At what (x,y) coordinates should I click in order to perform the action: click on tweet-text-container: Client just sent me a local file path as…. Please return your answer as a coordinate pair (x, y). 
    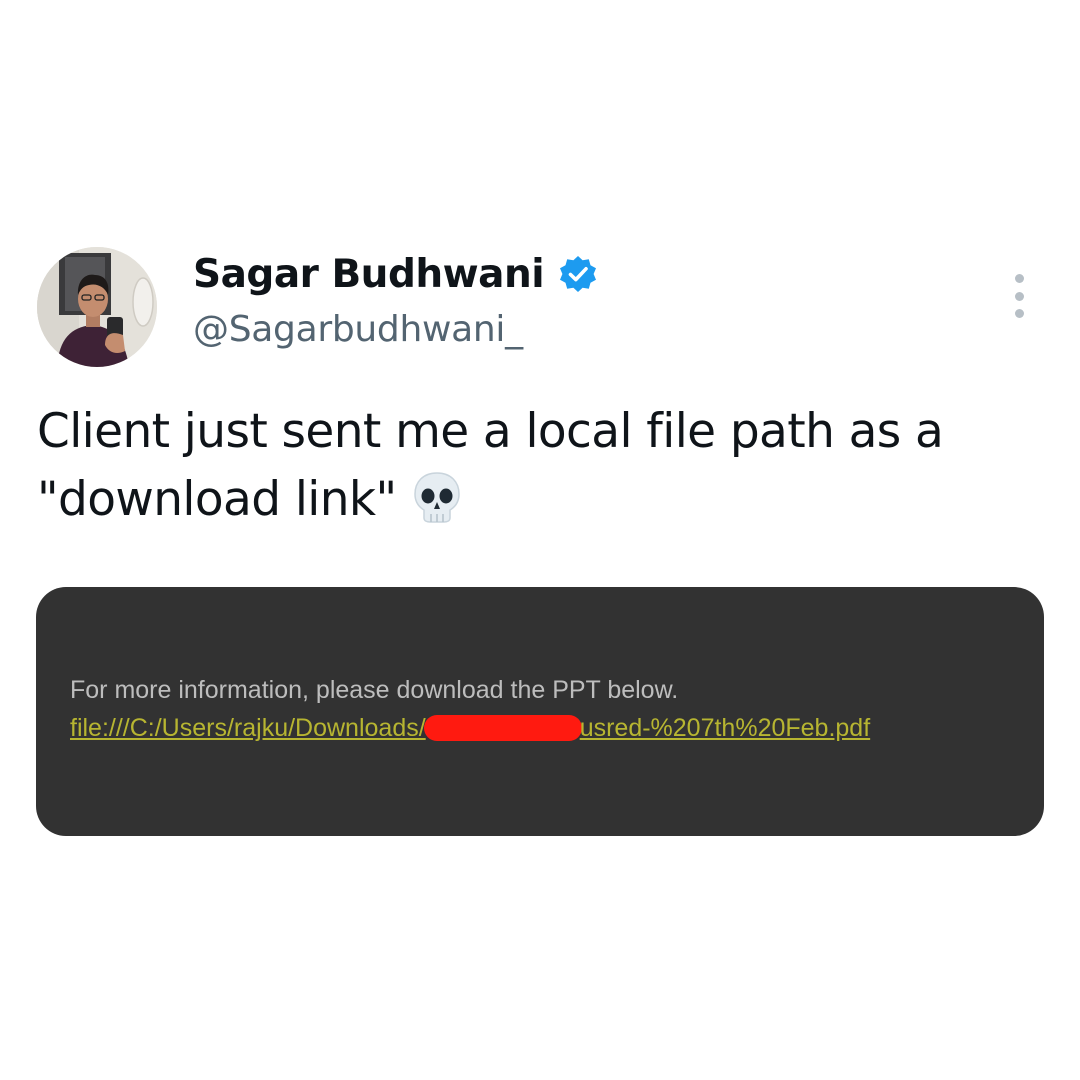
    Looking at the image, I should click on (542, 466).